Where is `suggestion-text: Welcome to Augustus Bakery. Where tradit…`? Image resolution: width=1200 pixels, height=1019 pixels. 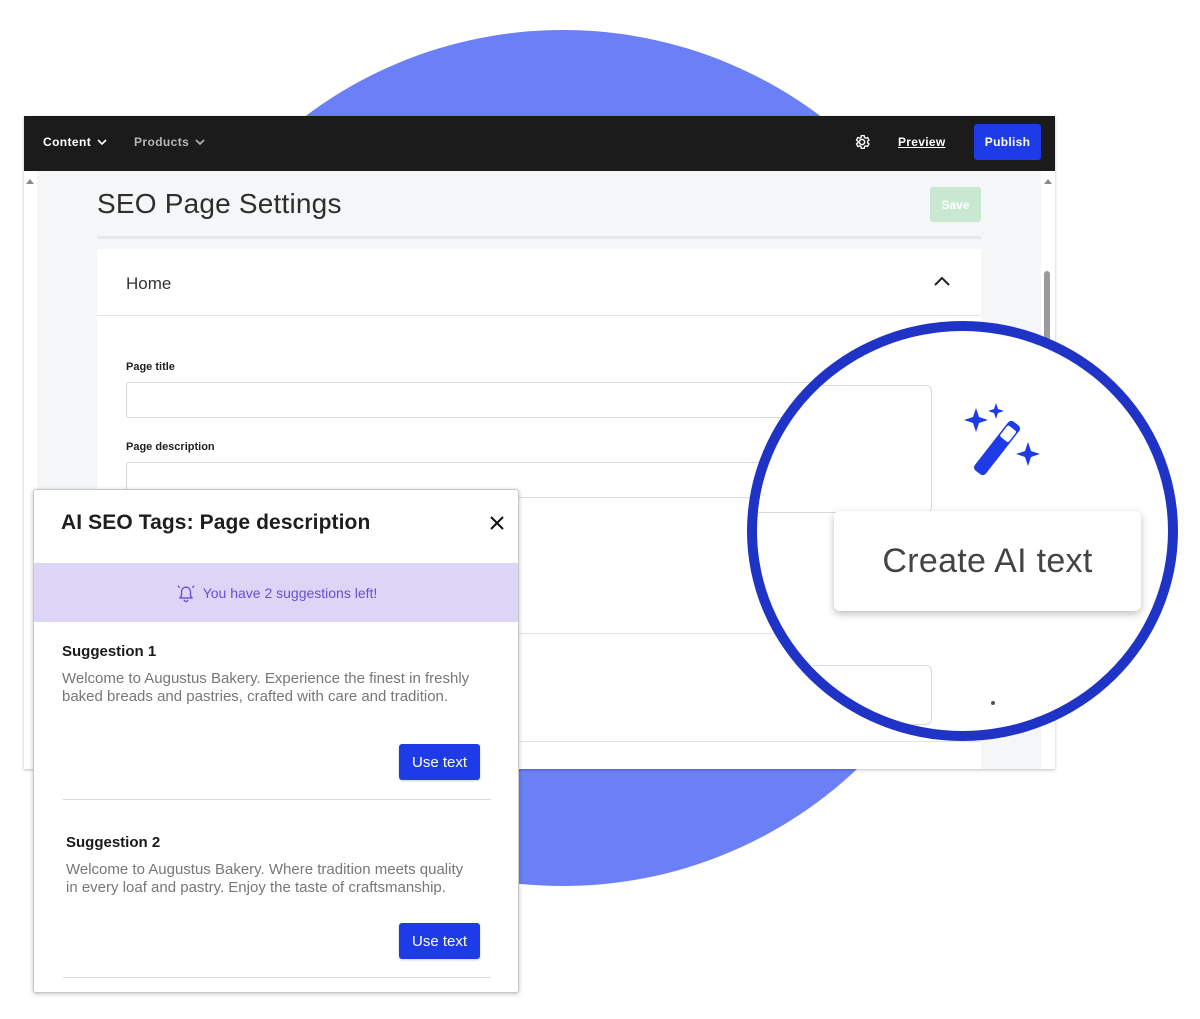
suggestion-text: Welcome to Augustus Bakery. Where tradit… is located at coordinates (265, 878).